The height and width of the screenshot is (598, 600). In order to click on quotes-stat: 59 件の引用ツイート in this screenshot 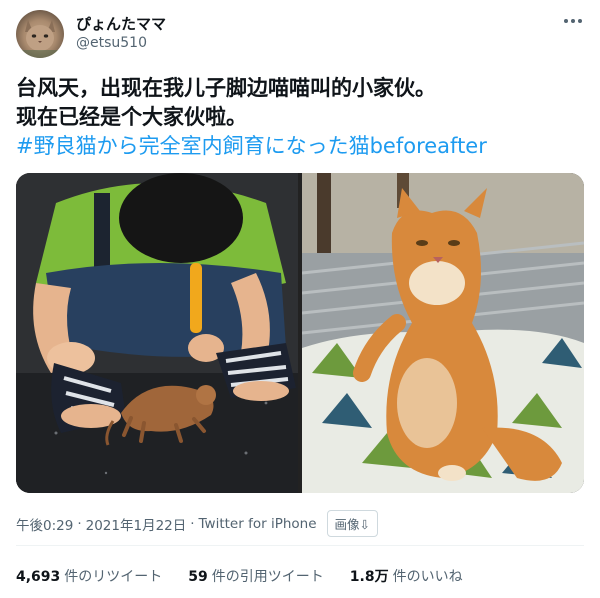, I will do `click(255, 576)`.